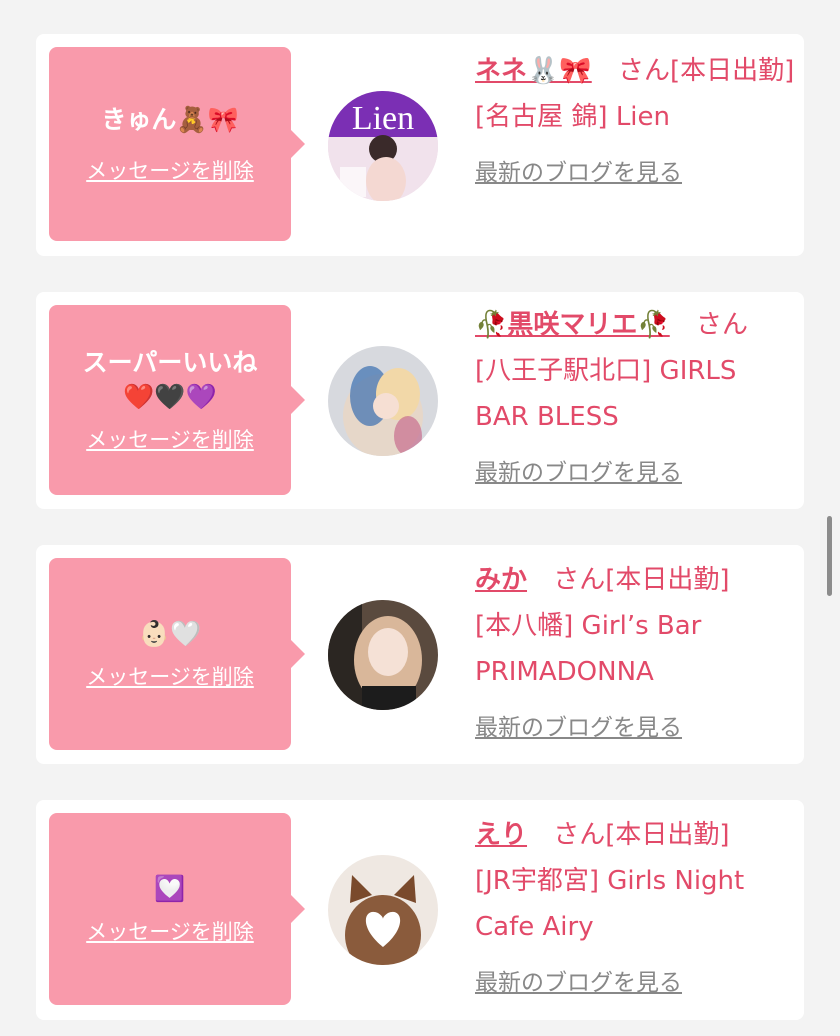 The image size is (840, 1036). What do you see at coordinates (170, 888) in the screenshot?
I see `reaction-text: 💟` at bounding box center [170, 888].